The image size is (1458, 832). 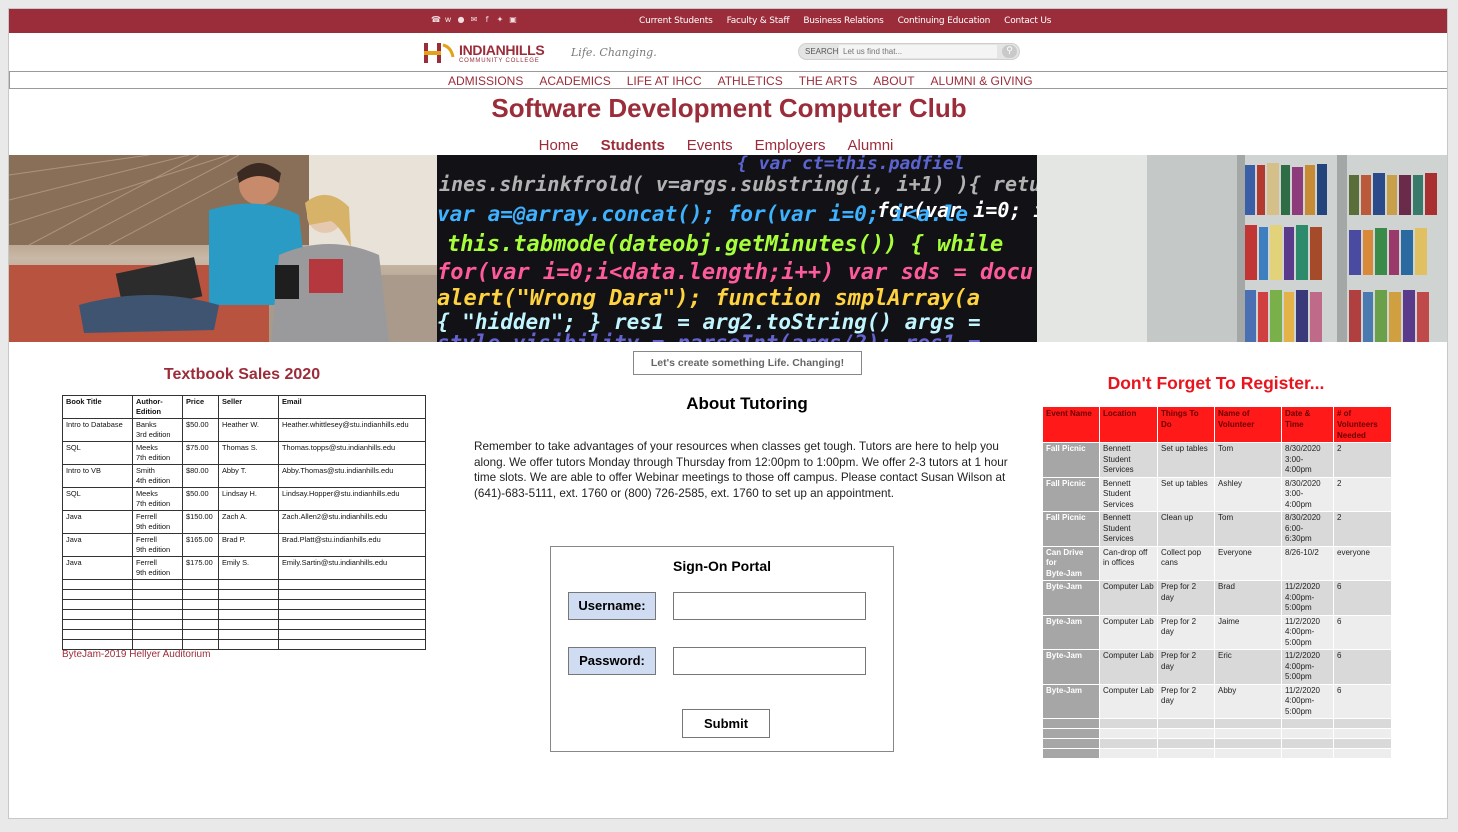 I want to click on facebook-icon: f, so click(x=487, y=20).